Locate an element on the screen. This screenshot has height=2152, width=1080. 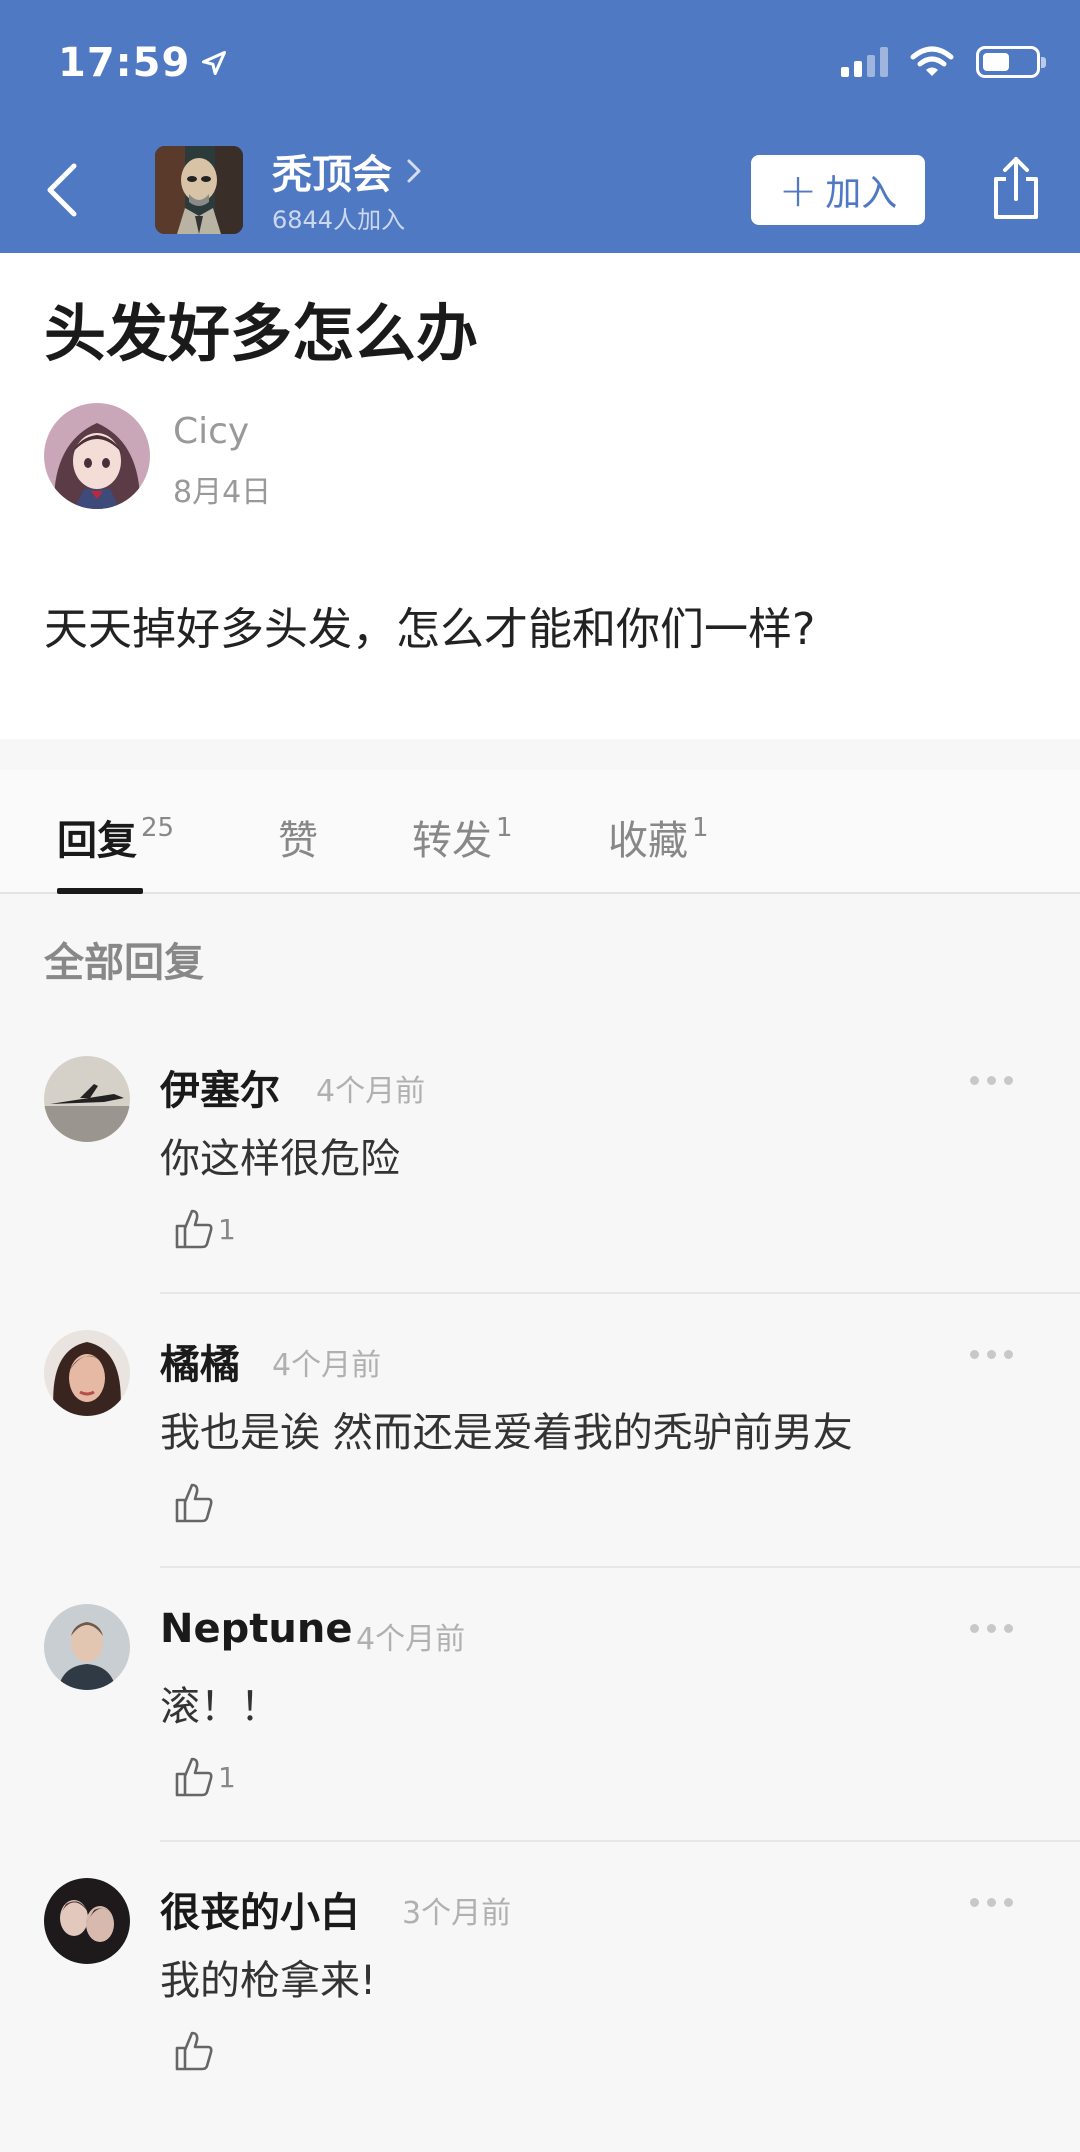
group-name: 秃顶会 is located at coordinates (347, 171).